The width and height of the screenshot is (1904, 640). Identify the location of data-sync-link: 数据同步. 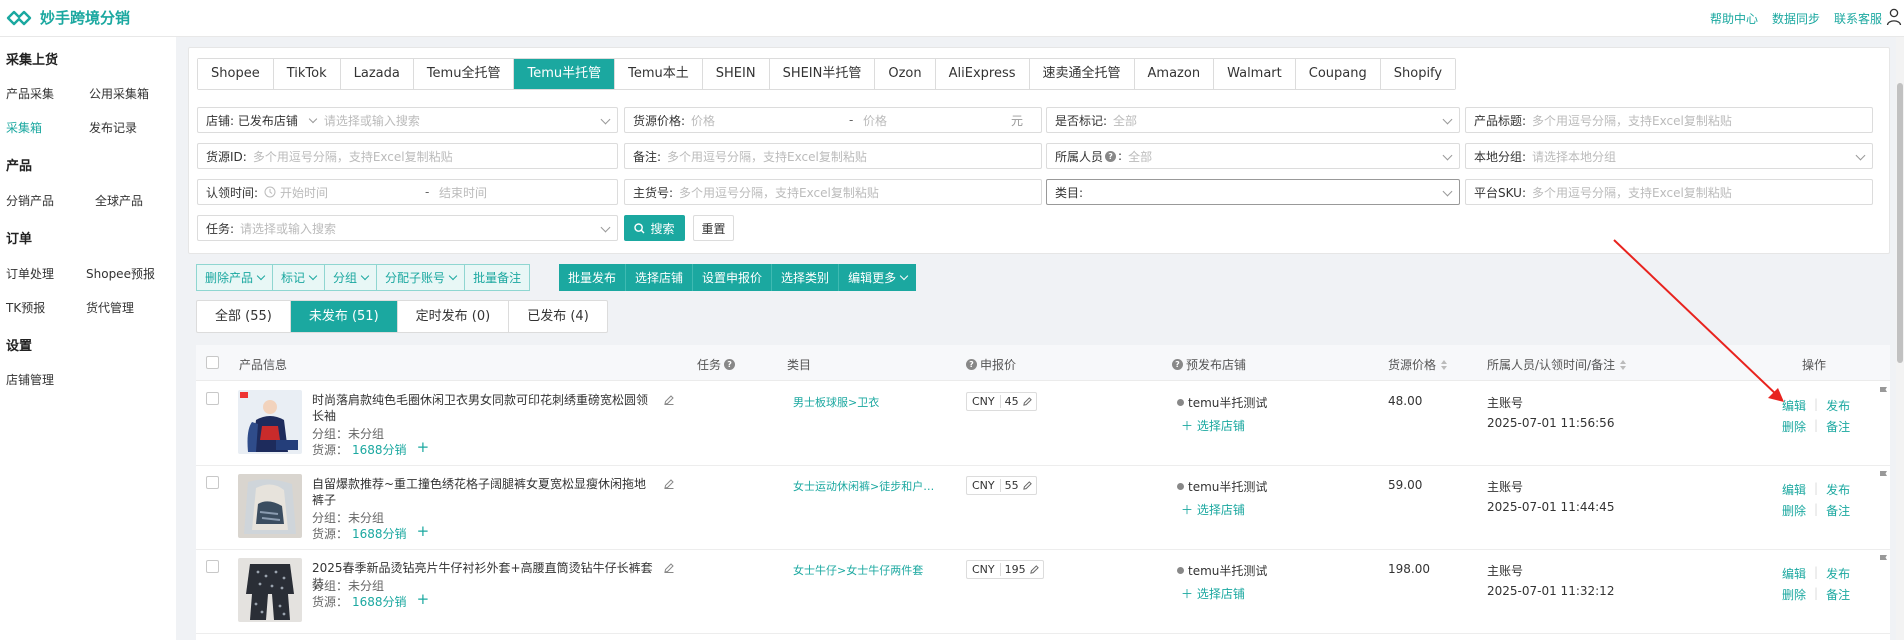
(1796, 18).